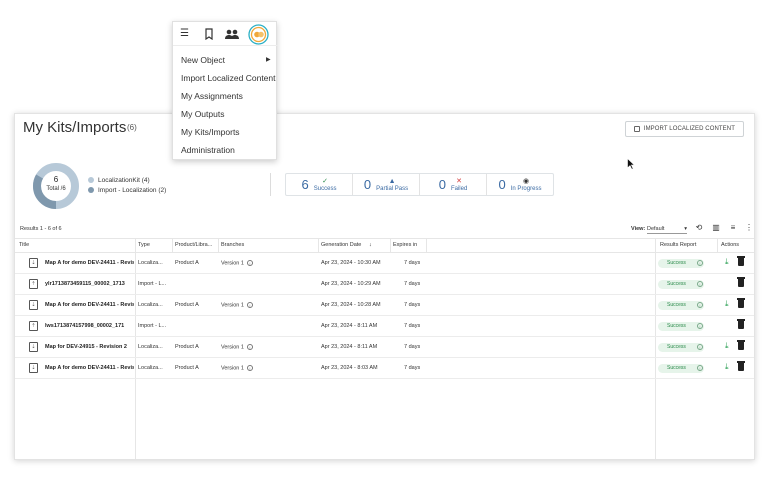  Describe the element at coordinates (319, 184) in the screenshot. I see `stat-success: 6 ✓ Success` at that location.